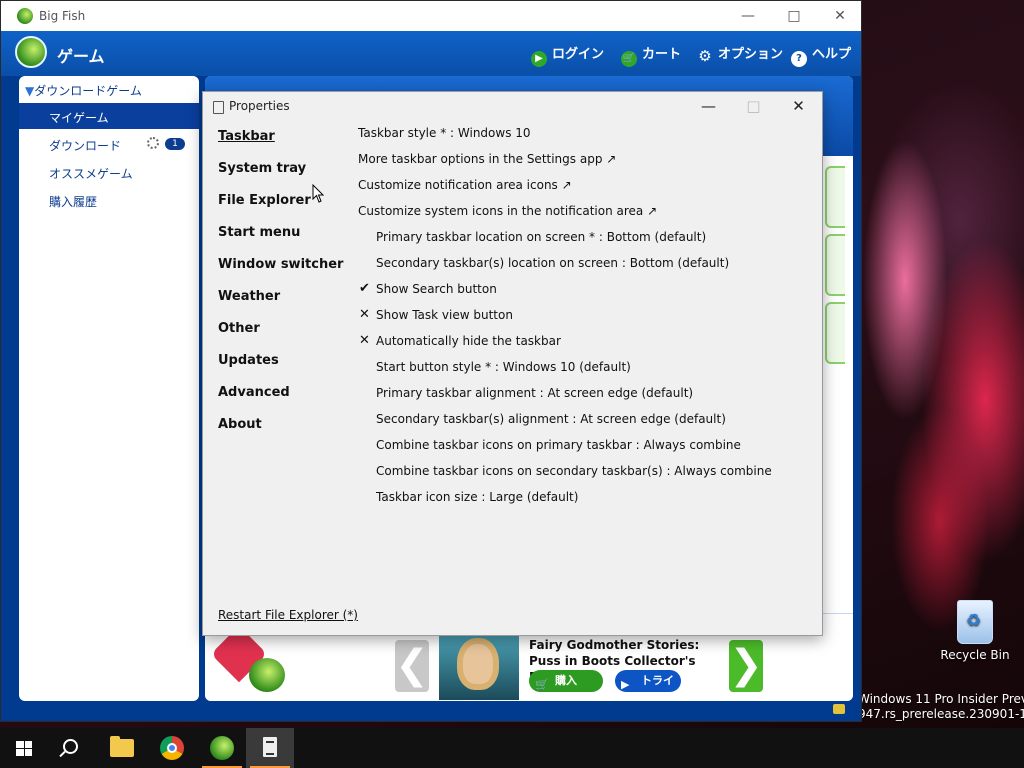 Image resolution: width=1024 pixels, height=768 pixels. I want to click on next-game-button: ❯, so click(746, 666).